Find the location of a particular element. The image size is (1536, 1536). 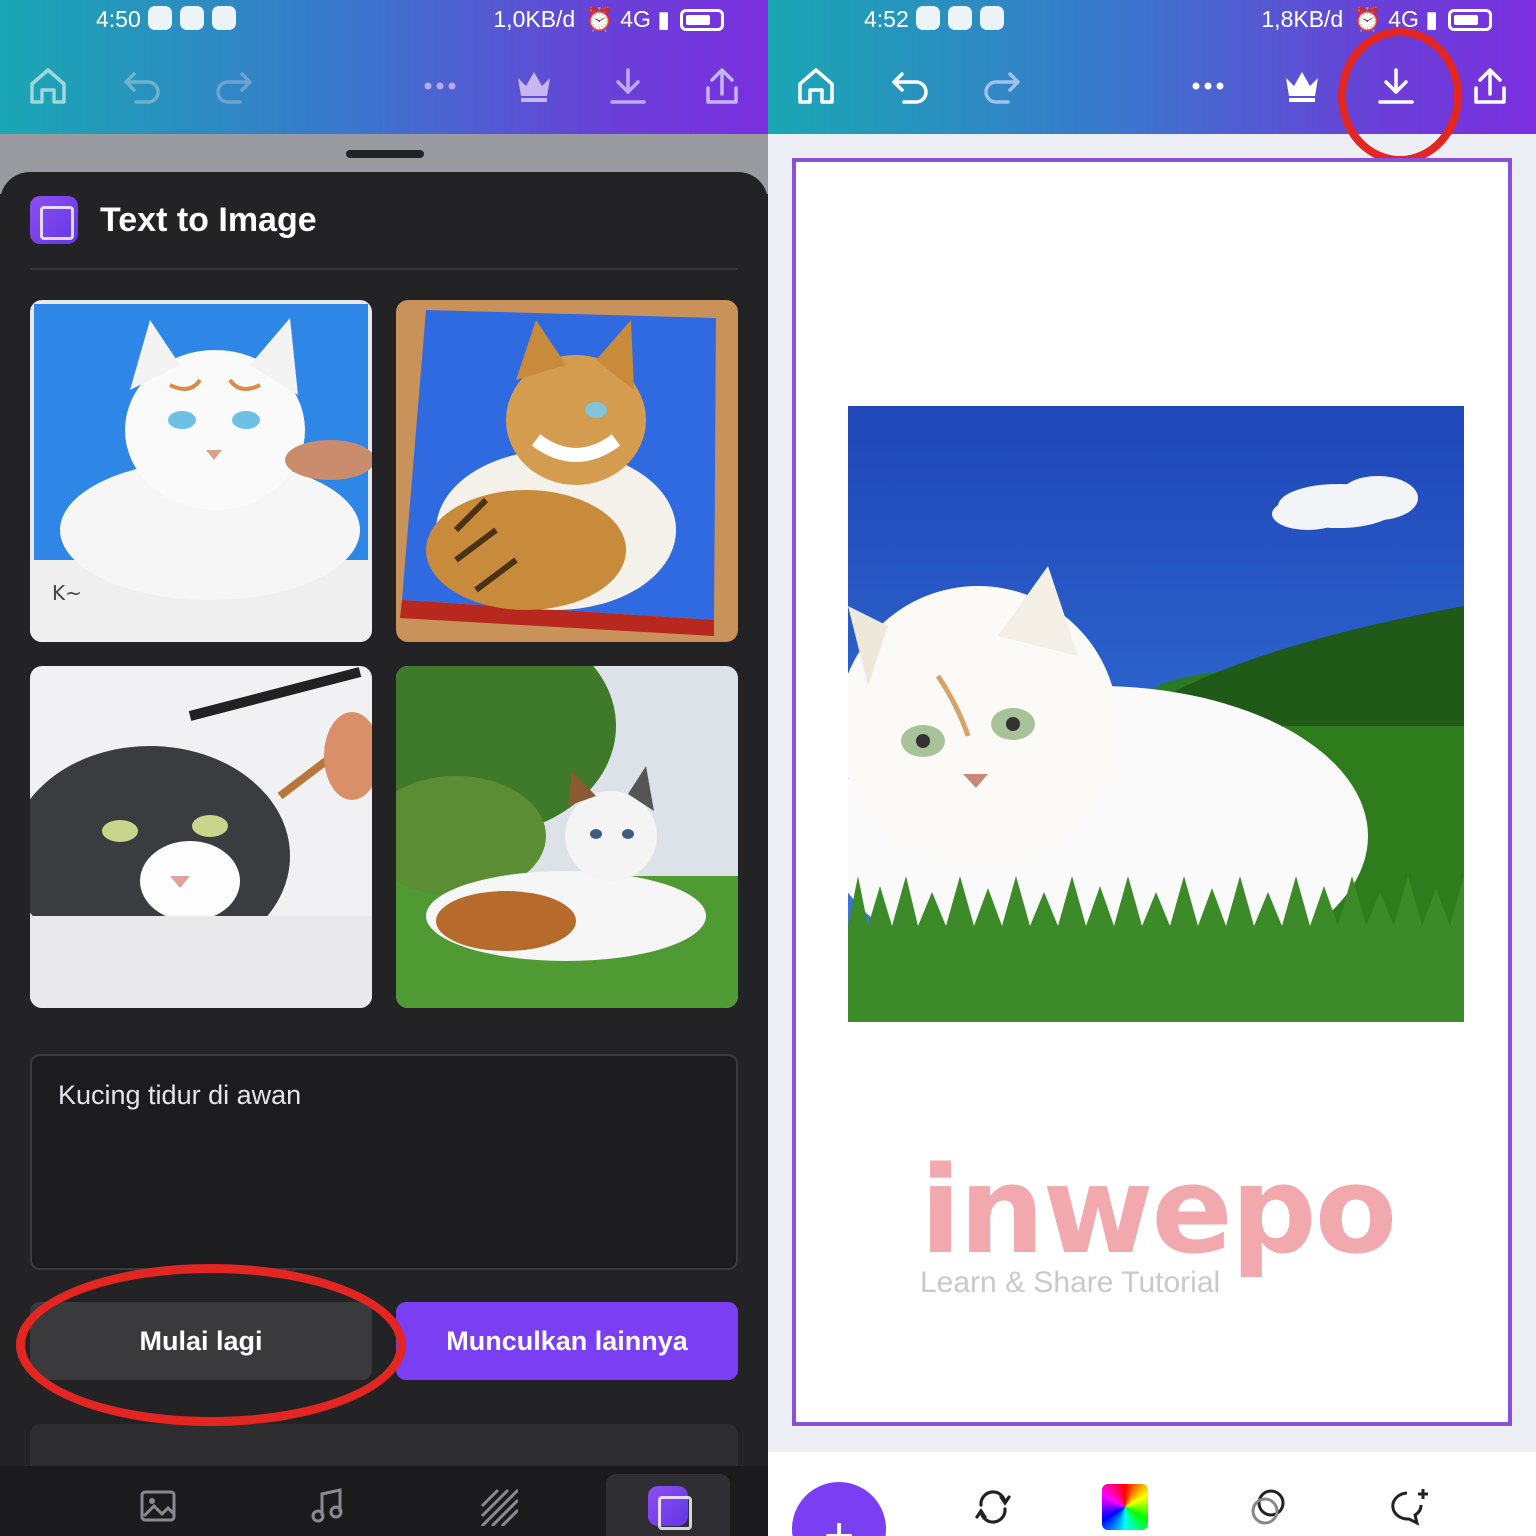

grey-cat-image is located at coordinates (201, 837).